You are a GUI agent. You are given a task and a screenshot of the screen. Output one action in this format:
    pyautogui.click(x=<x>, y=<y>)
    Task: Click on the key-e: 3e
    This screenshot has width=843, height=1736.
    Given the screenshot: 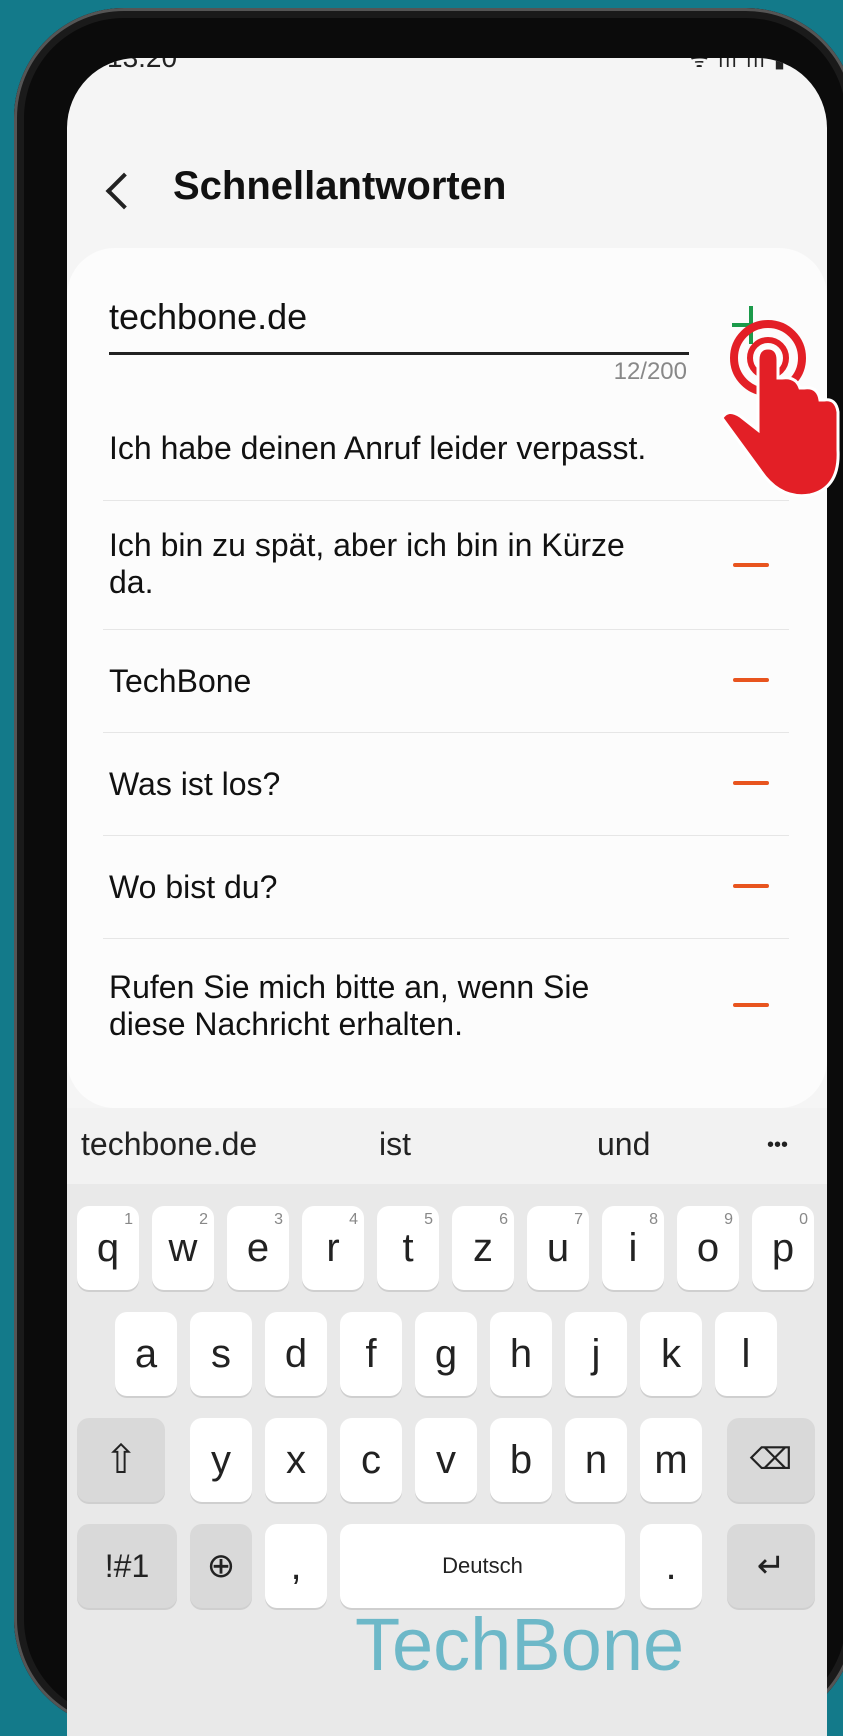 What is the action you would take?
    pyautogui.click(x=258, y=1248)
    